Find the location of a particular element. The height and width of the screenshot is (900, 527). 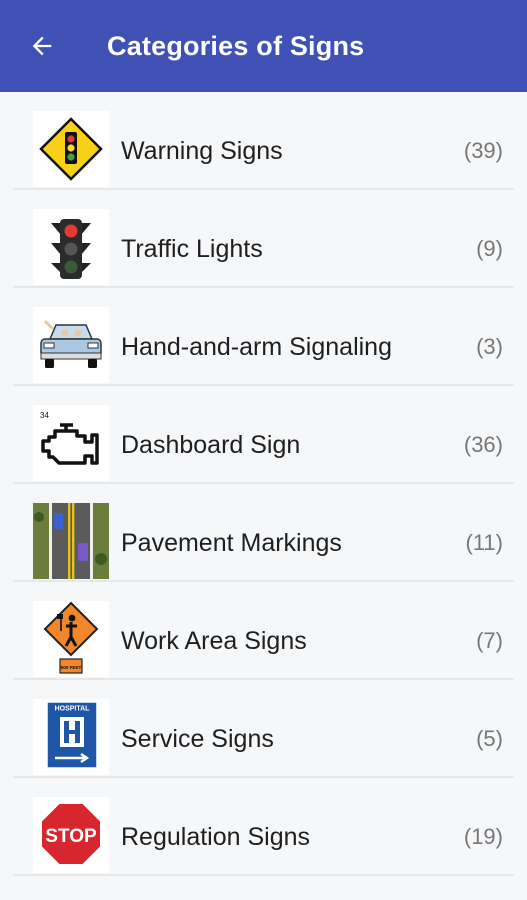

category-regulation-signs: STOP Regulation Signs (19) is located at coordinates (263, 827).